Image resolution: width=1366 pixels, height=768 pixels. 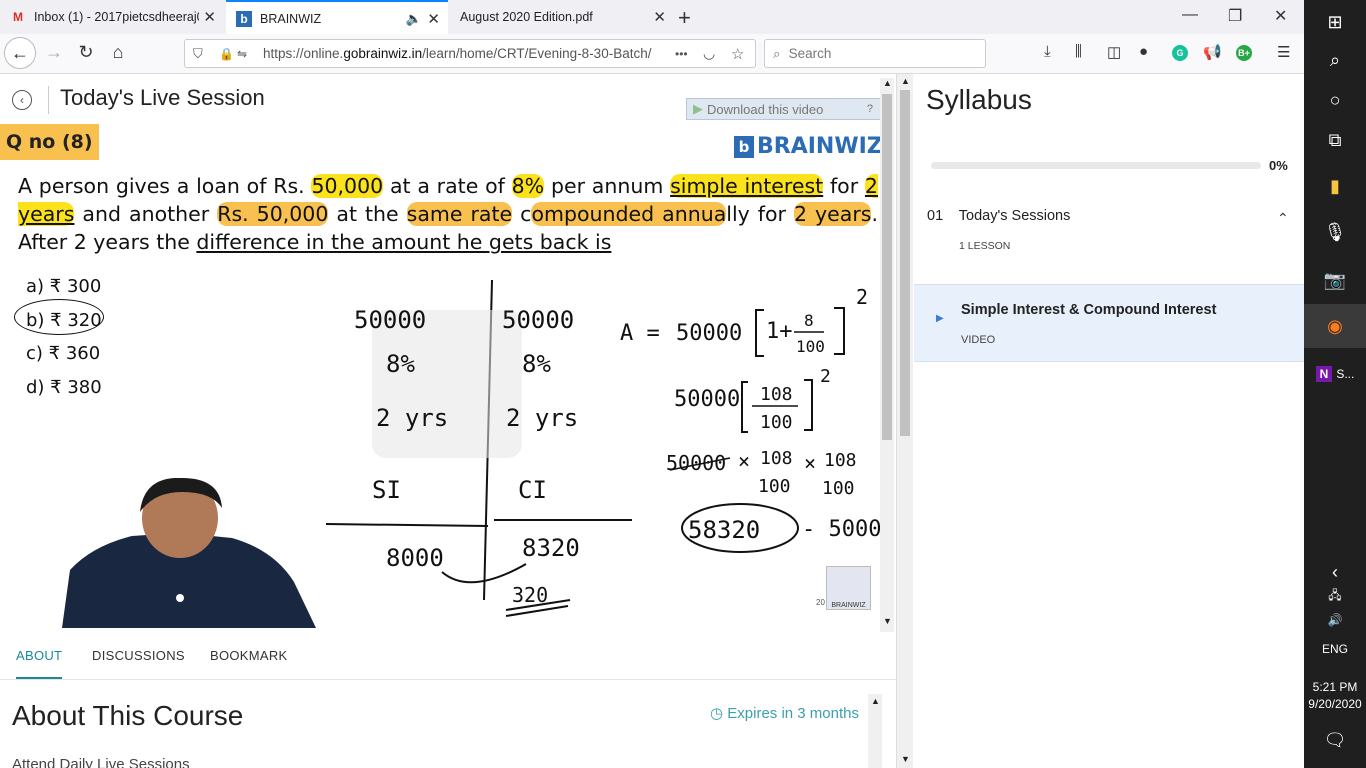 I want to click on page-title: Today's Live Session, so click(x=162, y=97).